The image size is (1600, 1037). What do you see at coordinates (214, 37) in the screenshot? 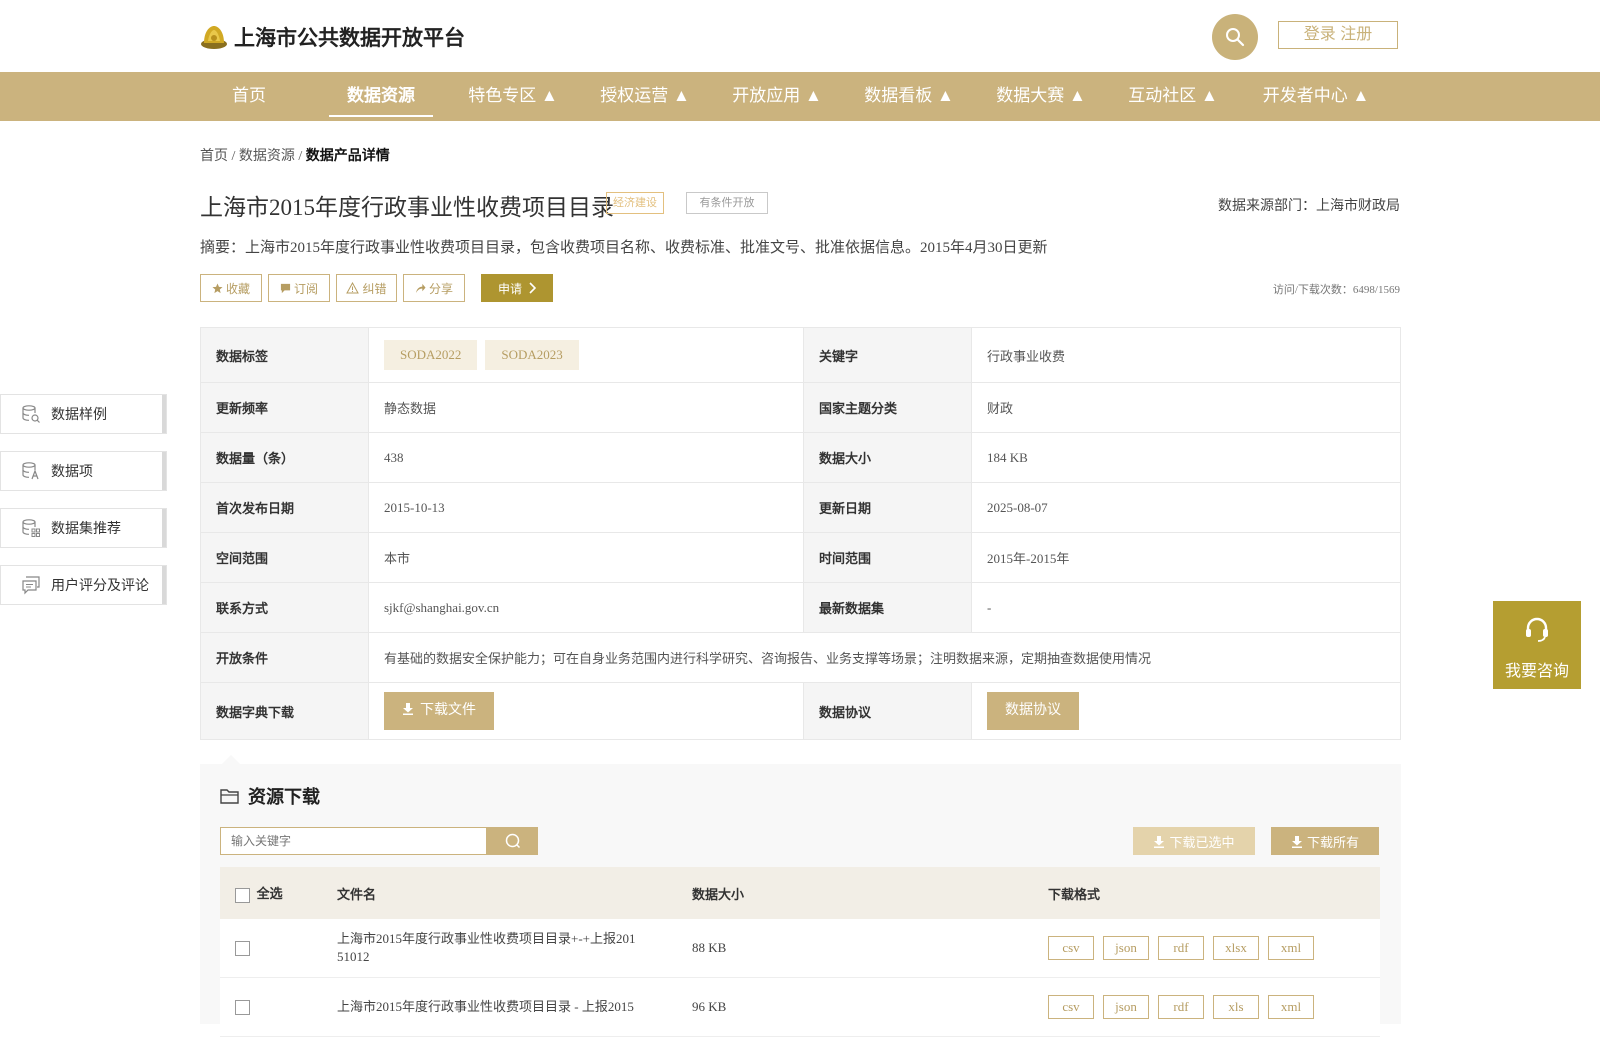
I see `logo-icon` at bounding box center [214, 37].